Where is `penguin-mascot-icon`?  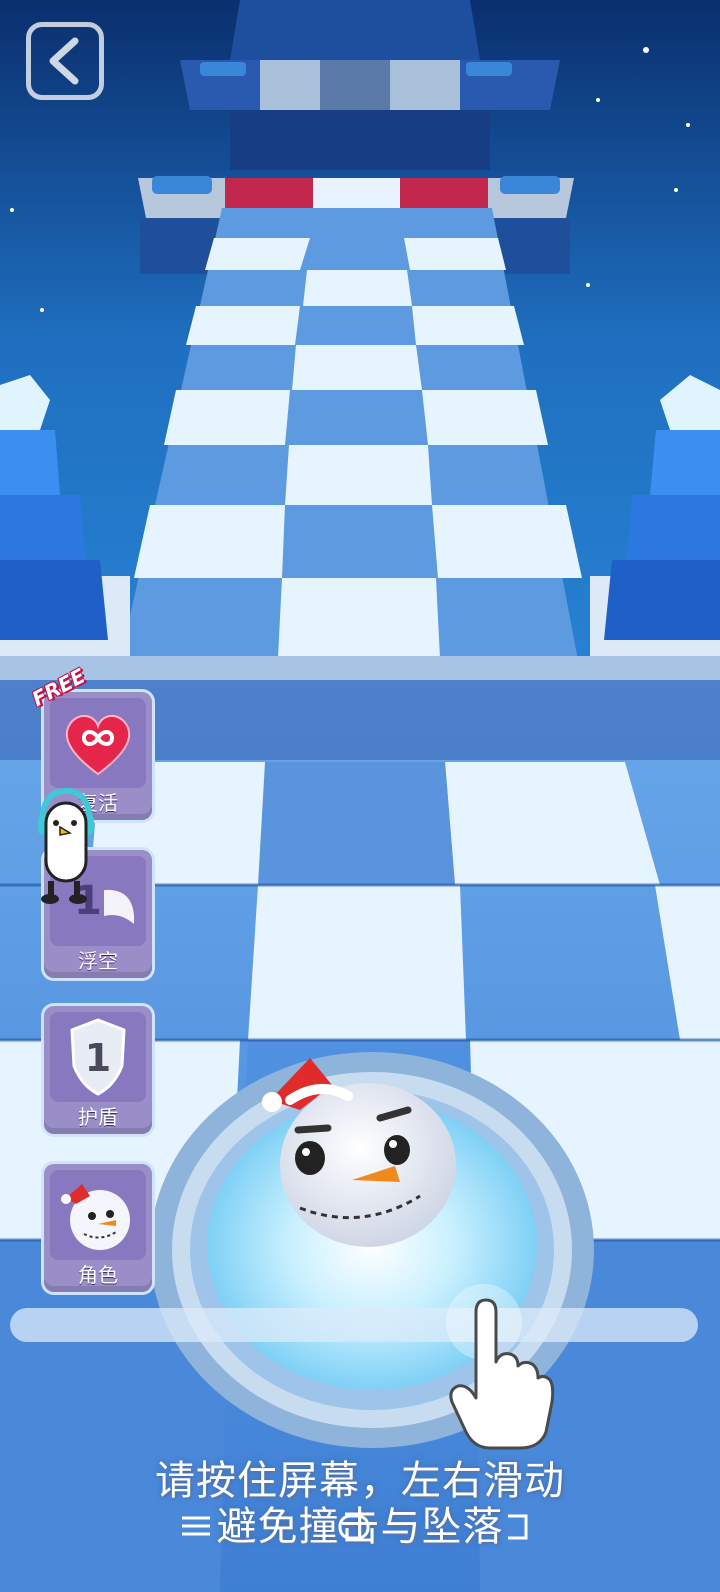
penguin-mascot-icon is located at coordinates (66, 845).